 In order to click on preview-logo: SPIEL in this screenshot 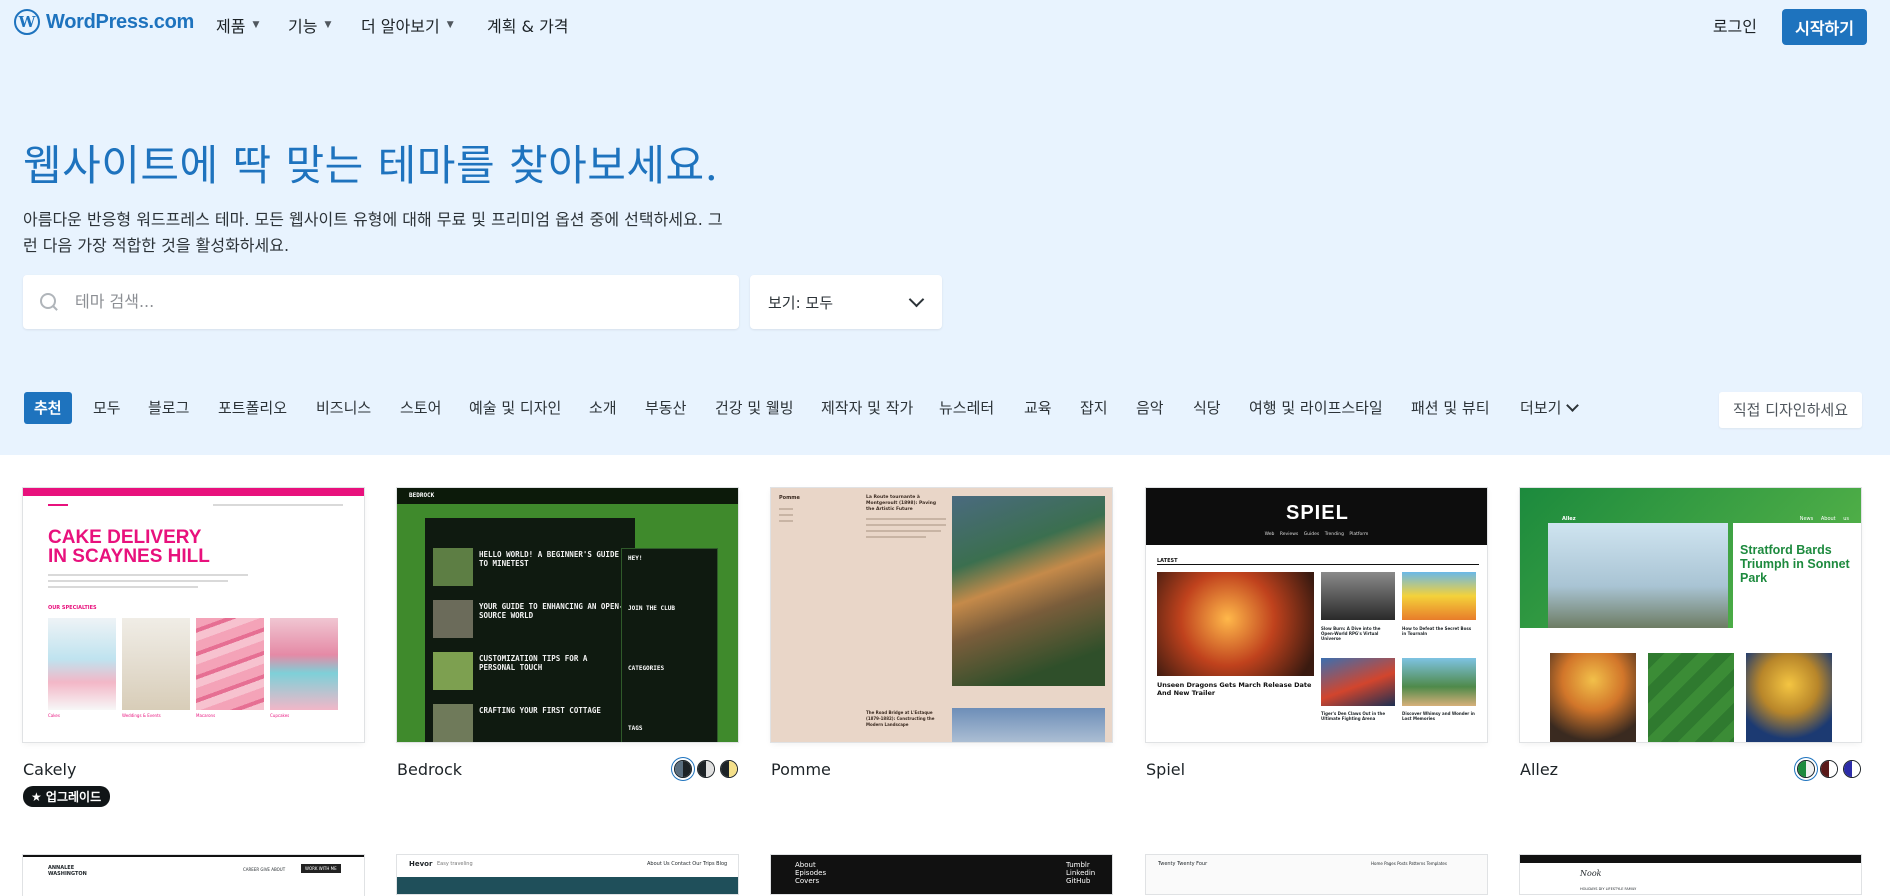, I will do `click(1317, 513)`.